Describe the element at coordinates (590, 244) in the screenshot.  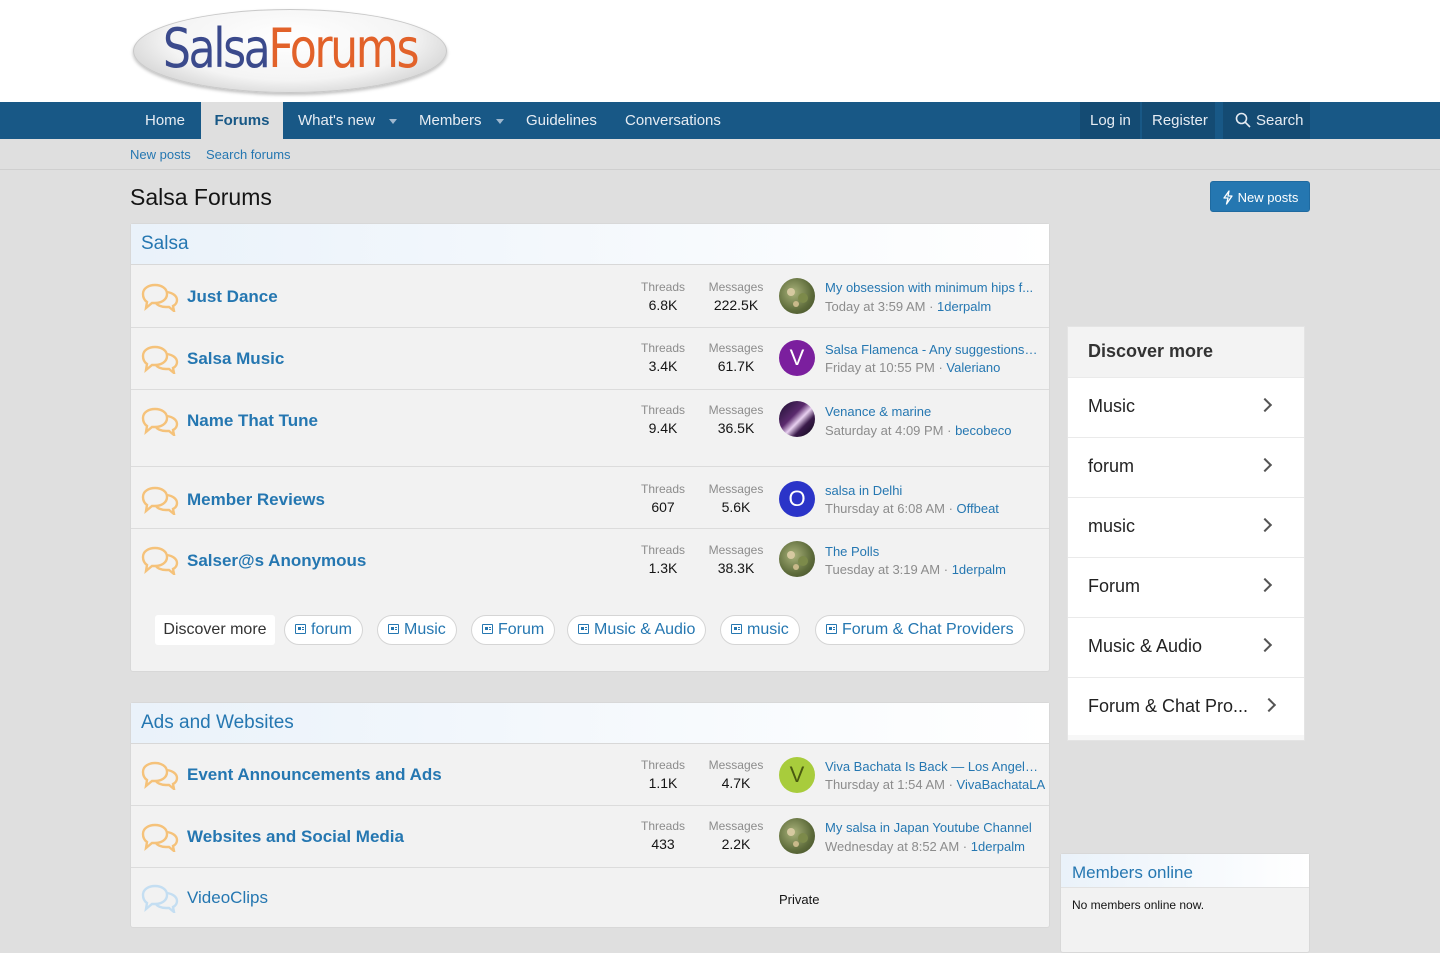
I see `category-title: Salsa` at that location.